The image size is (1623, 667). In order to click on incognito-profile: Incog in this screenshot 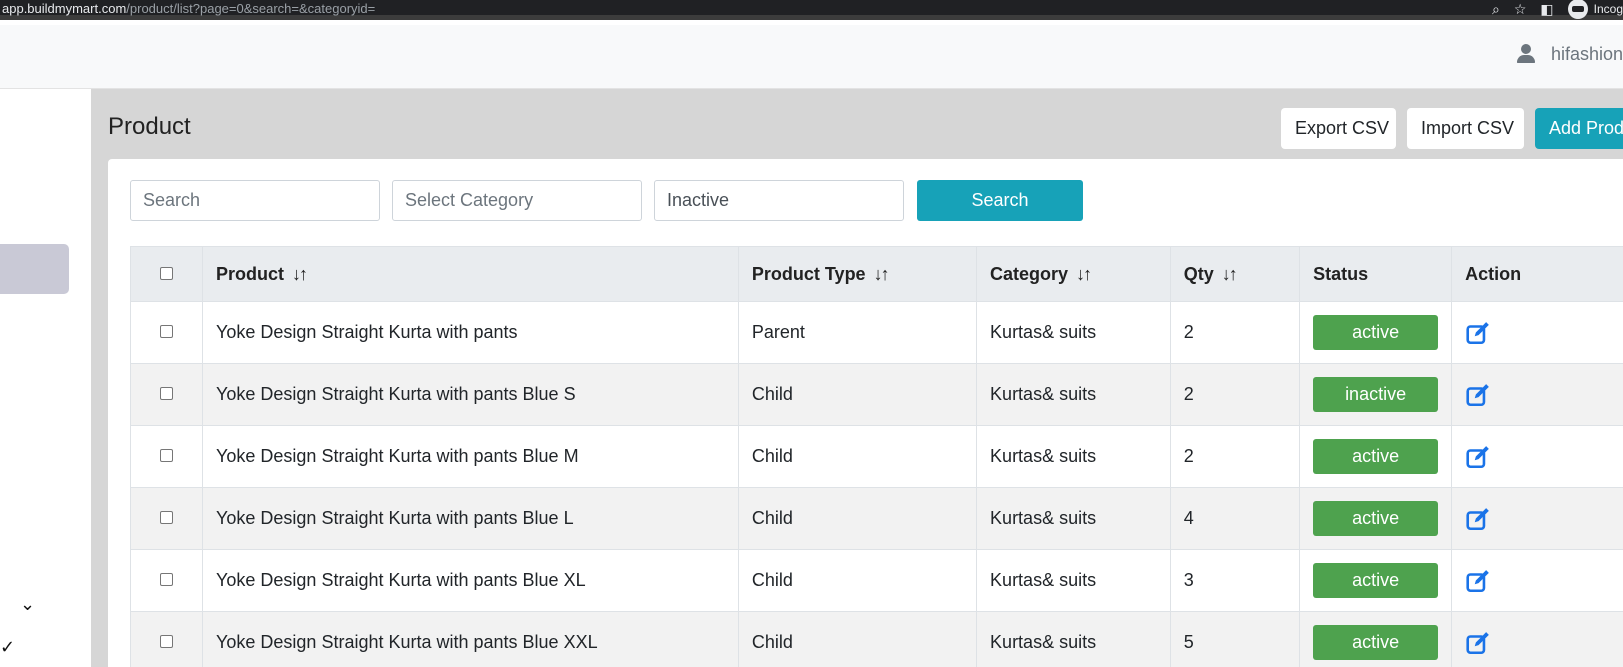, I will do `click(1595, 9)`.